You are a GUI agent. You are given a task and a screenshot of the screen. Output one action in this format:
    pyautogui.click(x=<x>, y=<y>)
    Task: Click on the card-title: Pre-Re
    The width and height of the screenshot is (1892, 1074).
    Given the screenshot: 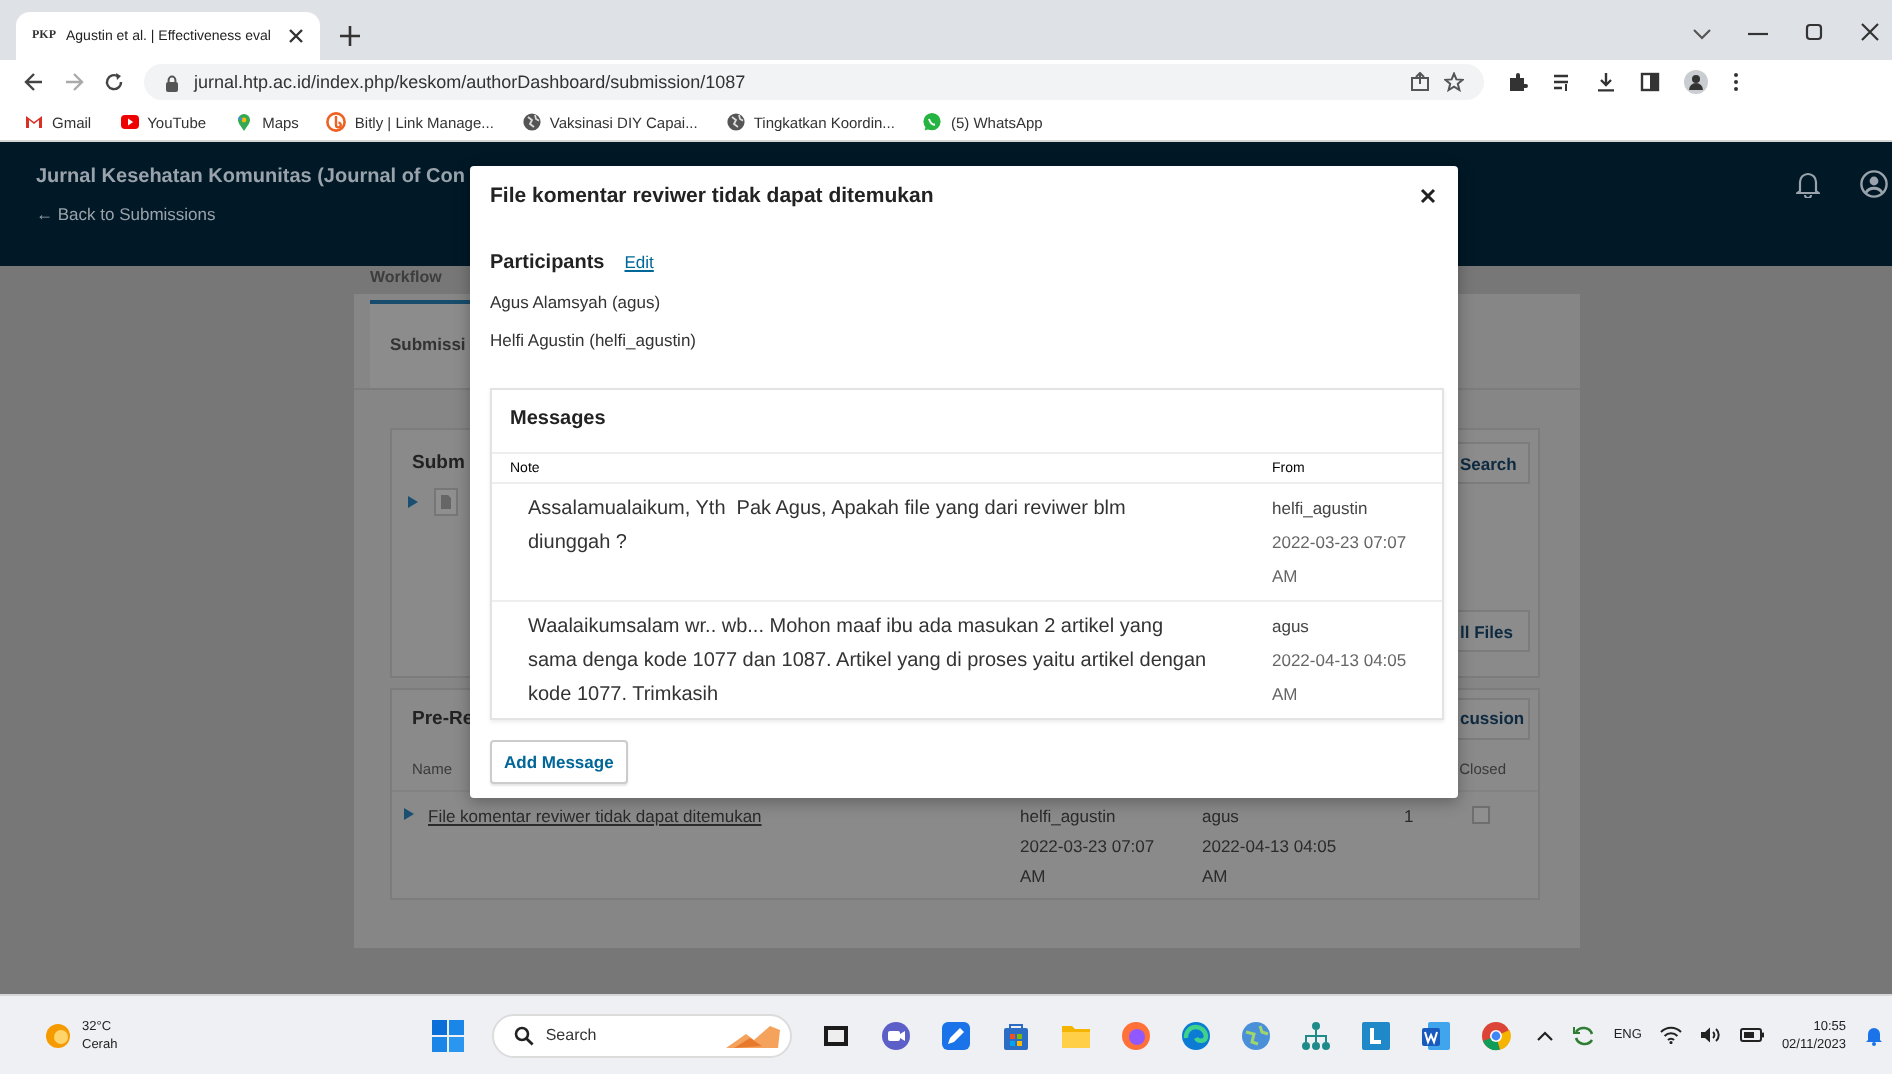 What is the action you would take?
    pyautogui.click(x=443, y=718)
    